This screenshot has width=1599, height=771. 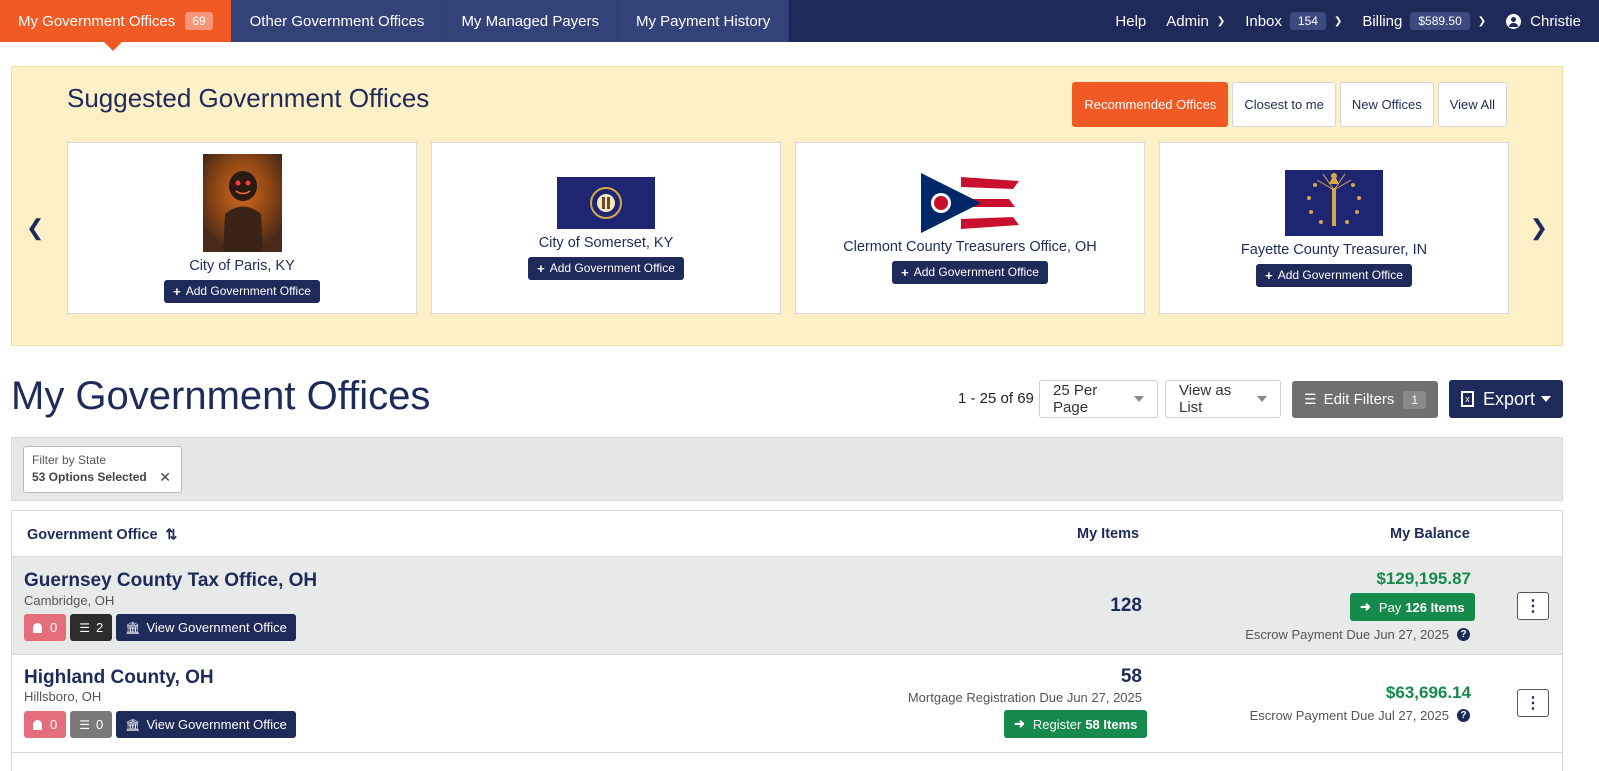 What do you see at coordinates (1223, 399) in the screenshot?
I see `view-as-select: View as List` at bounding box center [1223, 399].